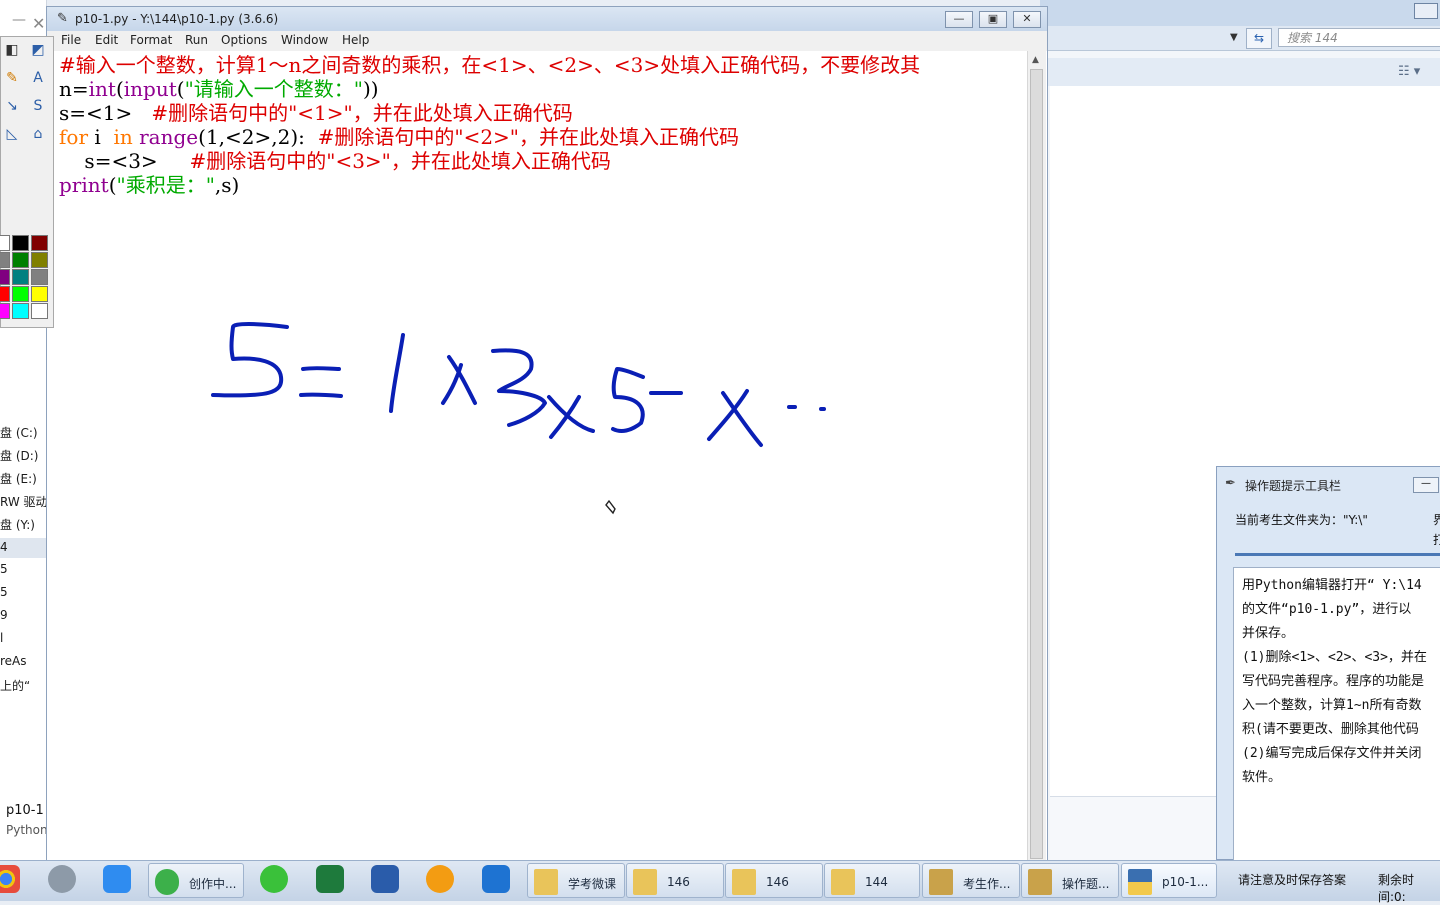 Image resolution: width=1440 pixels, height=905 pixels. What do you see at coordinates (19, 455) in the screenshot?
I see `drive-item: 盘 (D:)` at bounding box center [19, 455].